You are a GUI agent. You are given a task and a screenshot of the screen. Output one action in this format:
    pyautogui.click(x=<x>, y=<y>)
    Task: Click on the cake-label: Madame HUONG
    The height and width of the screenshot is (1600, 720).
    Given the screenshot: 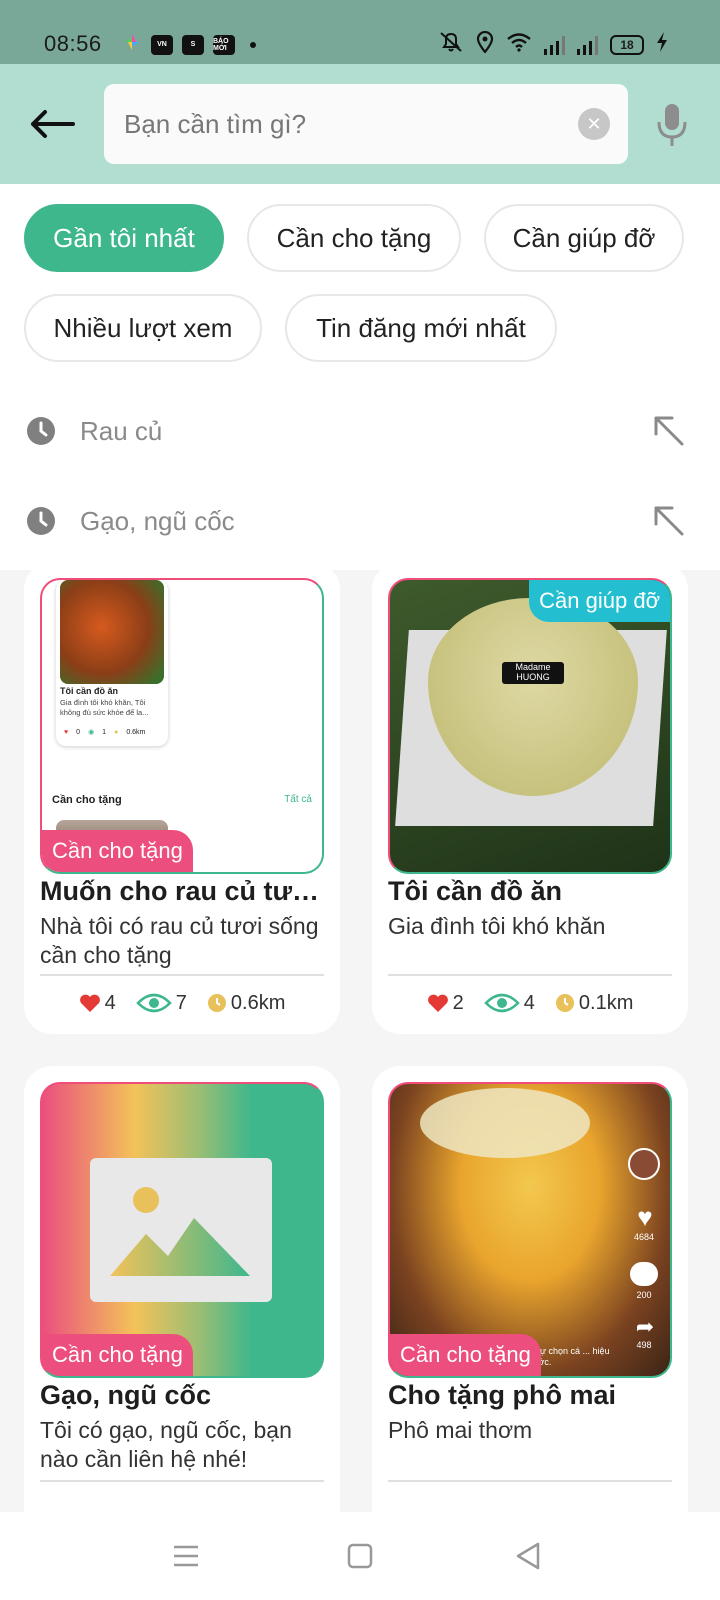 What is the action you would take?
    pyautogui.click(x=533, y=673)
    